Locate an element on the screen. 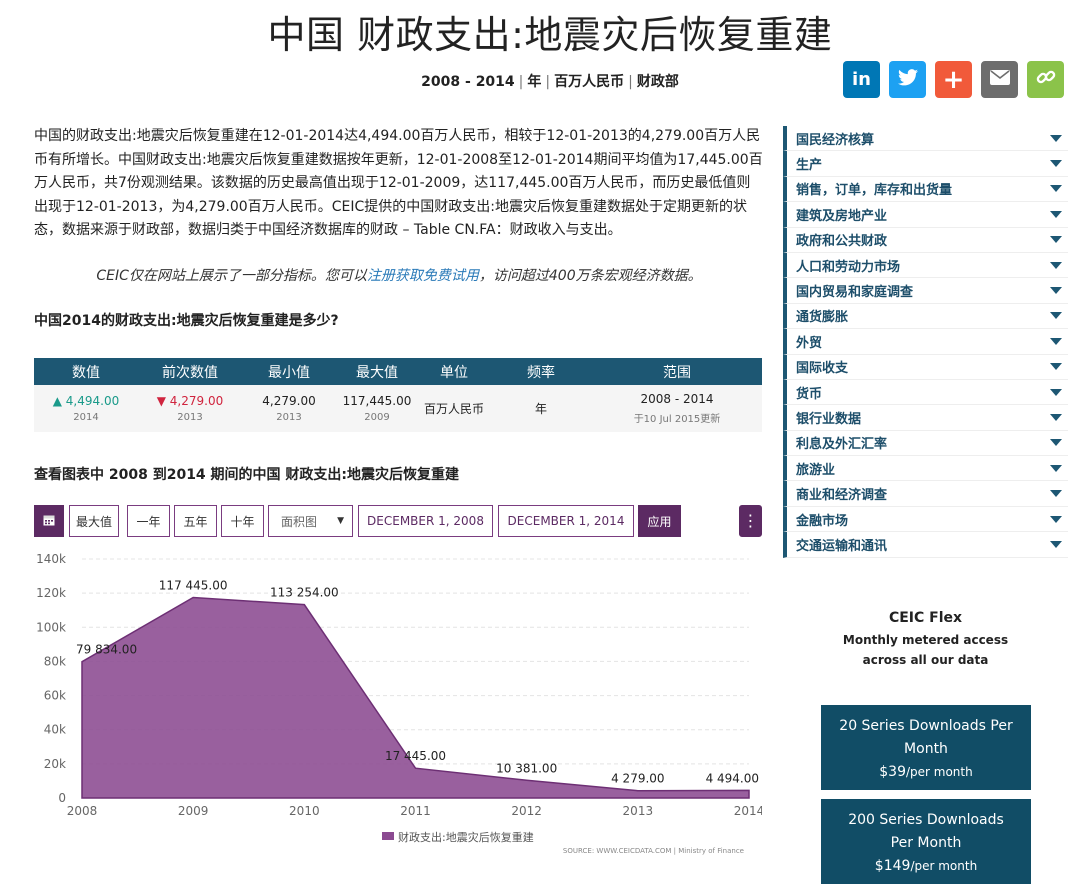 This screenshot has width=1080, height=884. end-date-input: DECEMBER 1, 2014 is located at coordinates (566, 521).